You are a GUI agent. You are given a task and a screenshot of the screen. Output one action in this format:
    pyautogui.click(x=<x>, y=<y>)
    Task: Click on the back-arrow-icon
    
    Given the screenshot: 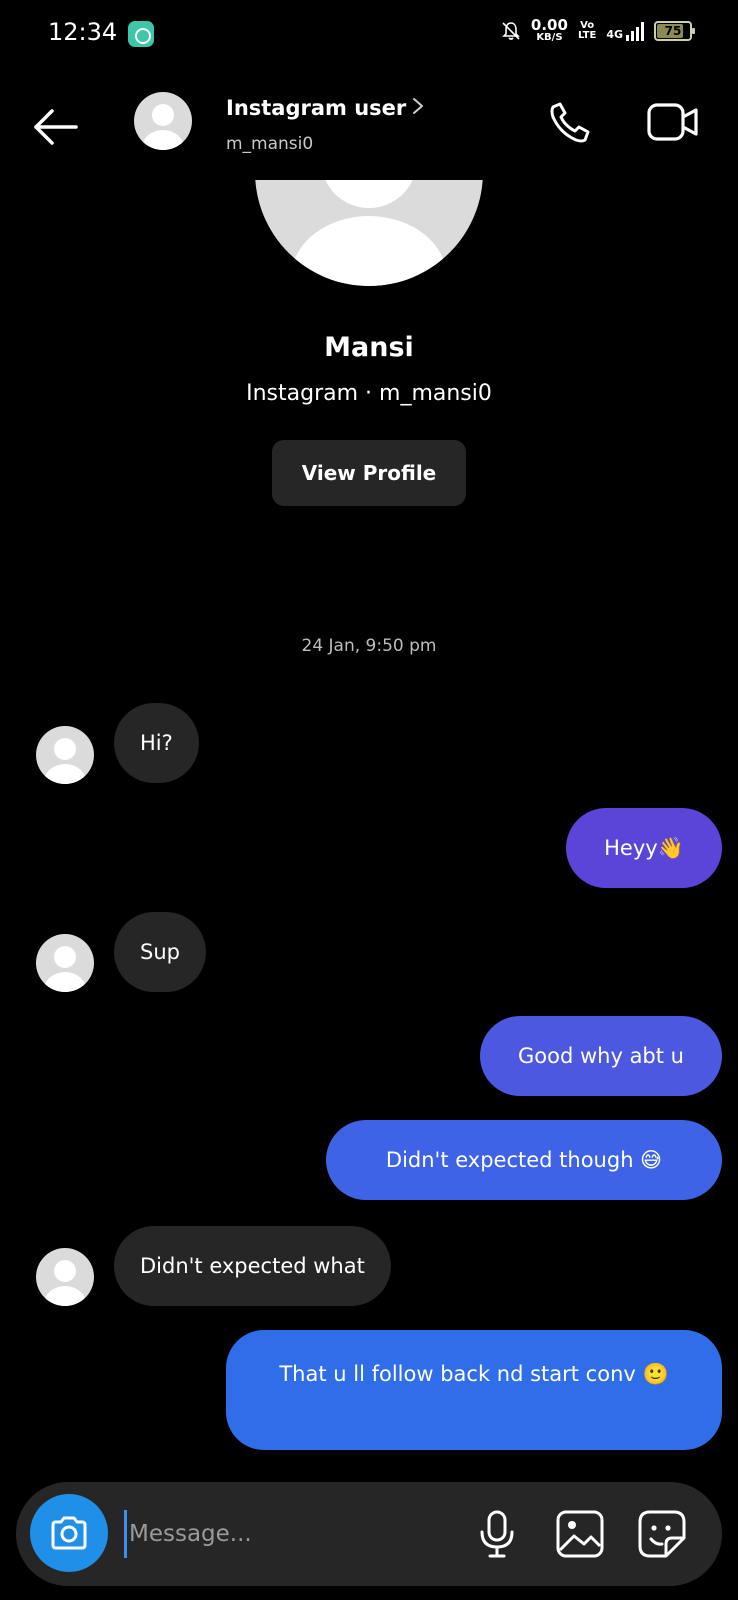 What is the action you would take?
    pyautogui.click(x=55, y=127)
    